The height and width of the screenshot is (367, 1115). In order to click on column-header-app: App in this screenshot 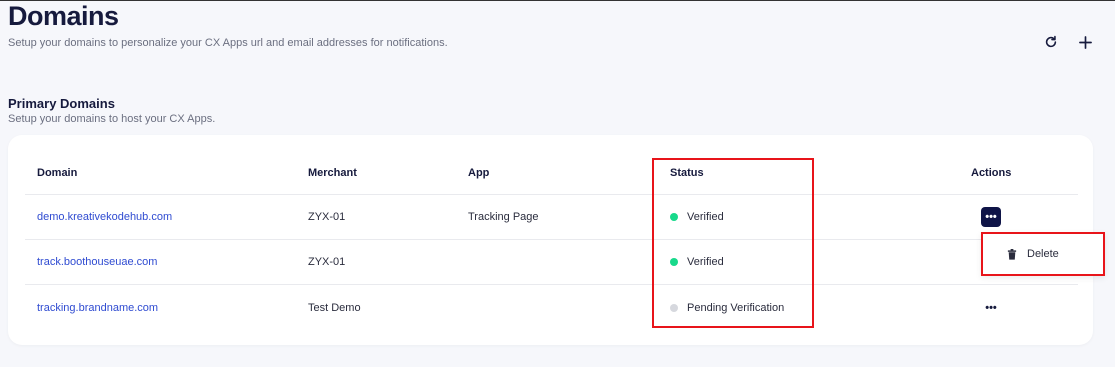, I will do `click(479, 172)`.